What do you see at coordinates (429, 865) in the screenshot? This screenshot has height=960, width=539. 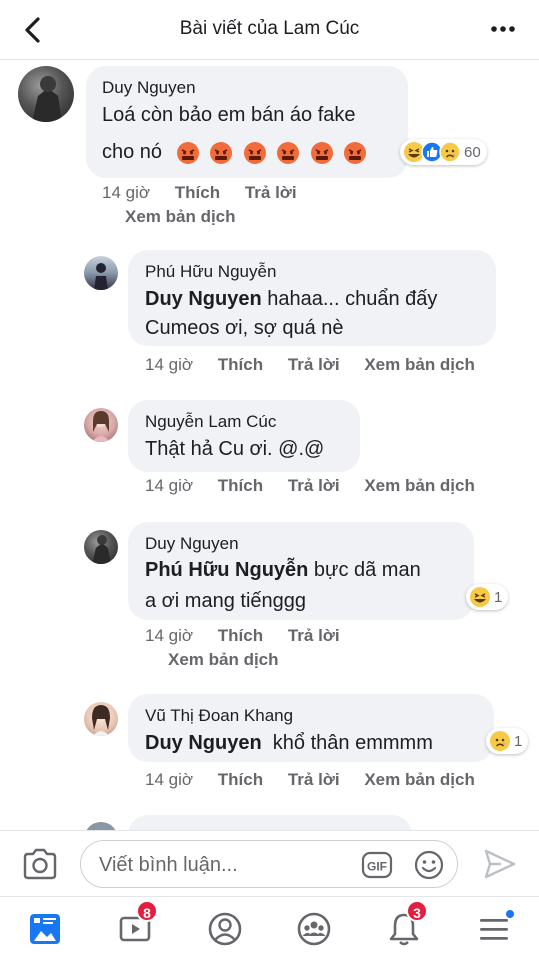 I see `emoji-icon` at bounding box center [429, 865].